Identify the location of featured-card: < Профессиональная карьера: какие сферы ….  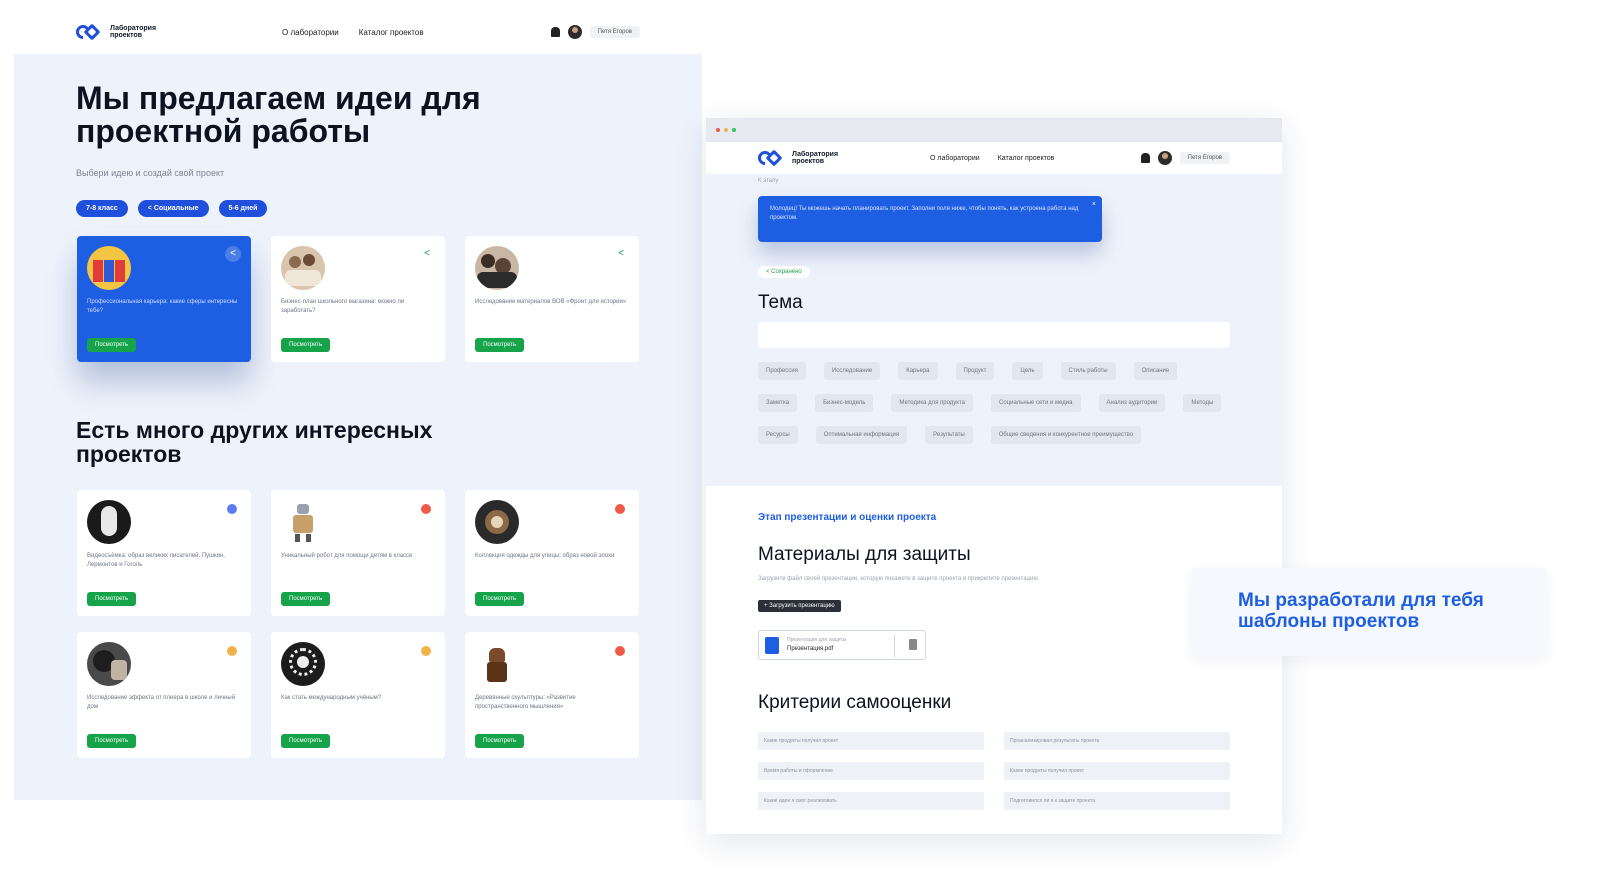
(164, 299).